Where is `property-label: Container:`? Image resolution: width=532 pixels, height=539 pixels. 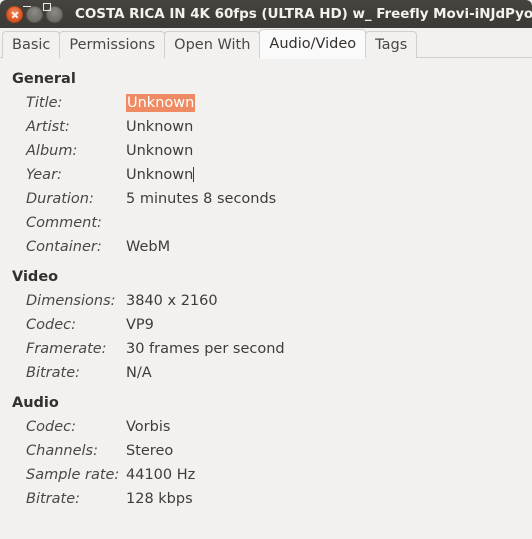
property-label: Container: is located at coordinates (64, 247).